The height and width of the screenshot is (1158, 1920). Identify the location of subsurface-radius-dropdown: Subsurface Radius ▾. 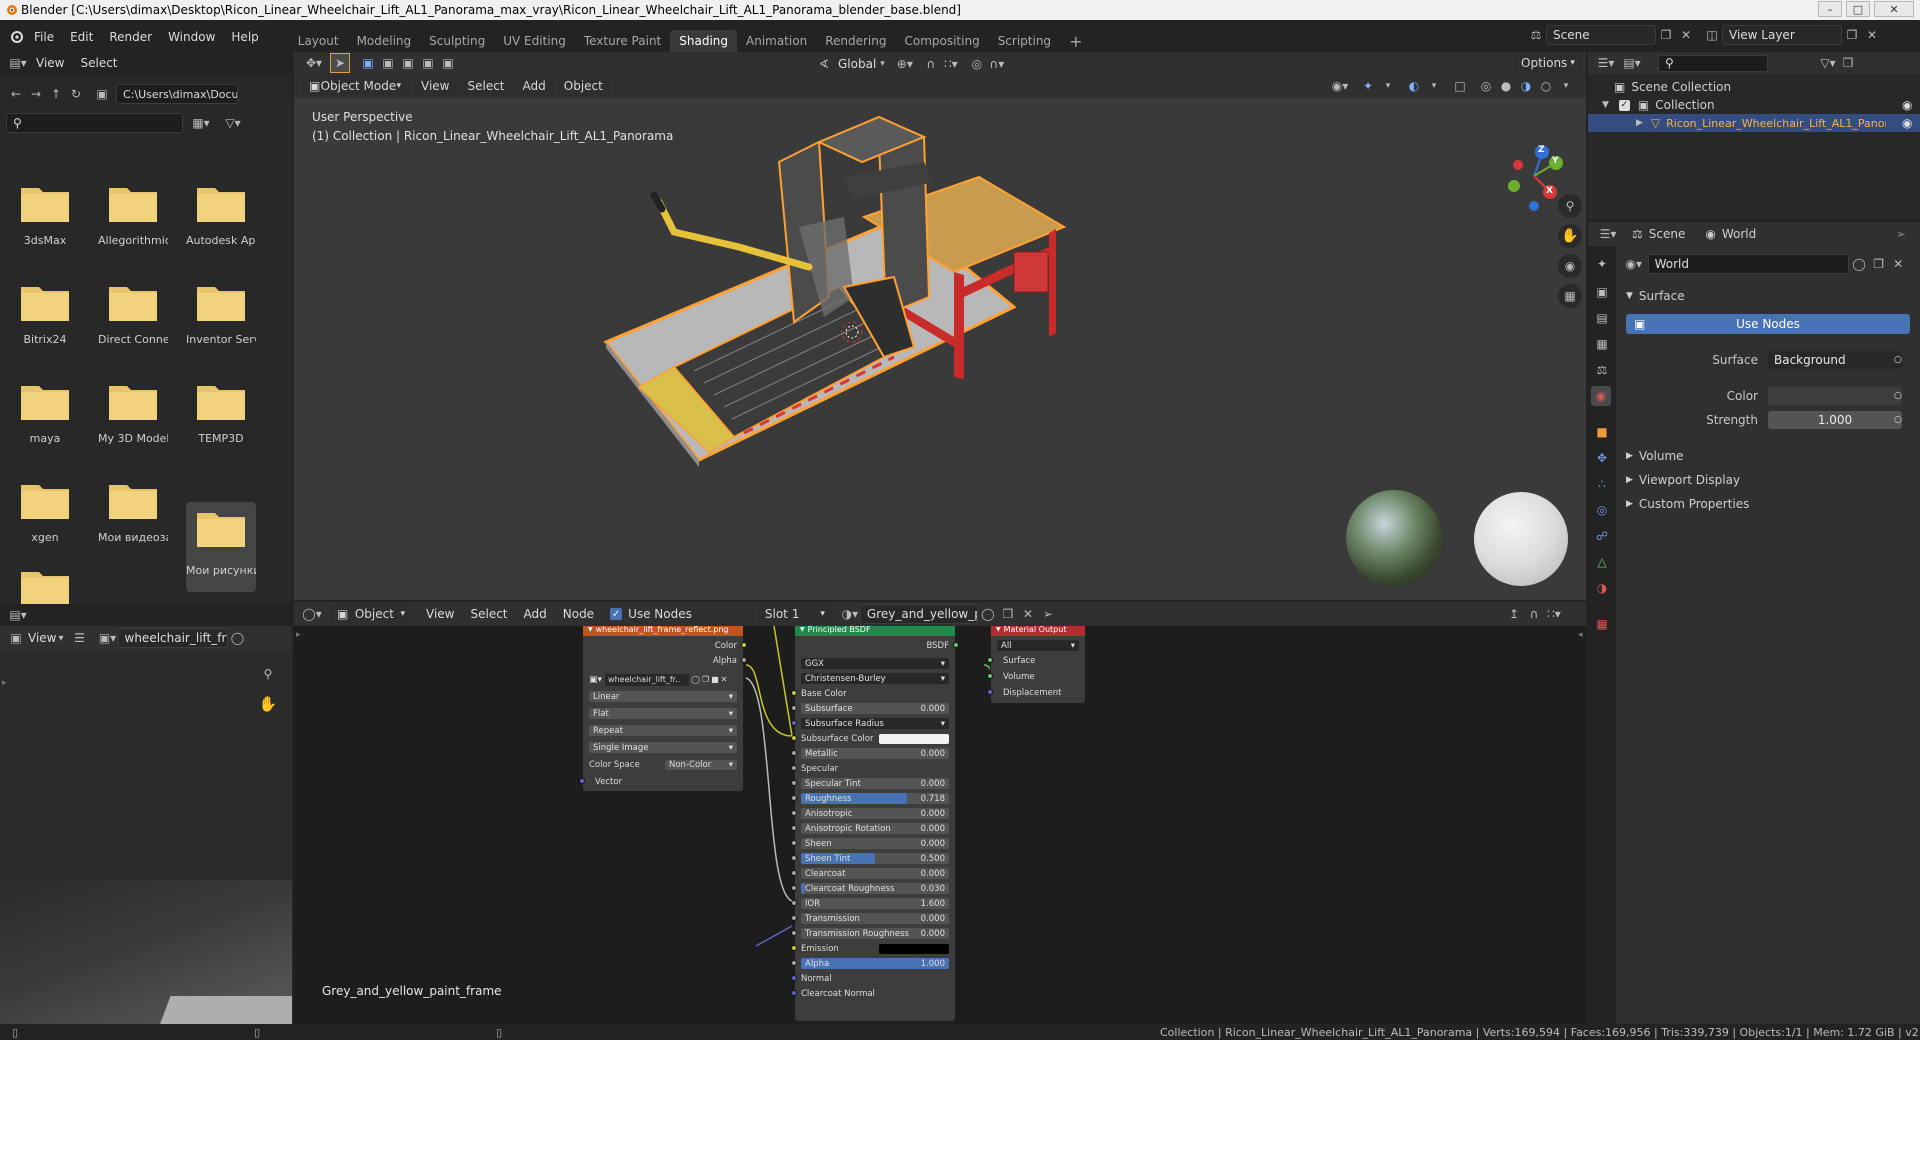
(875, 723).